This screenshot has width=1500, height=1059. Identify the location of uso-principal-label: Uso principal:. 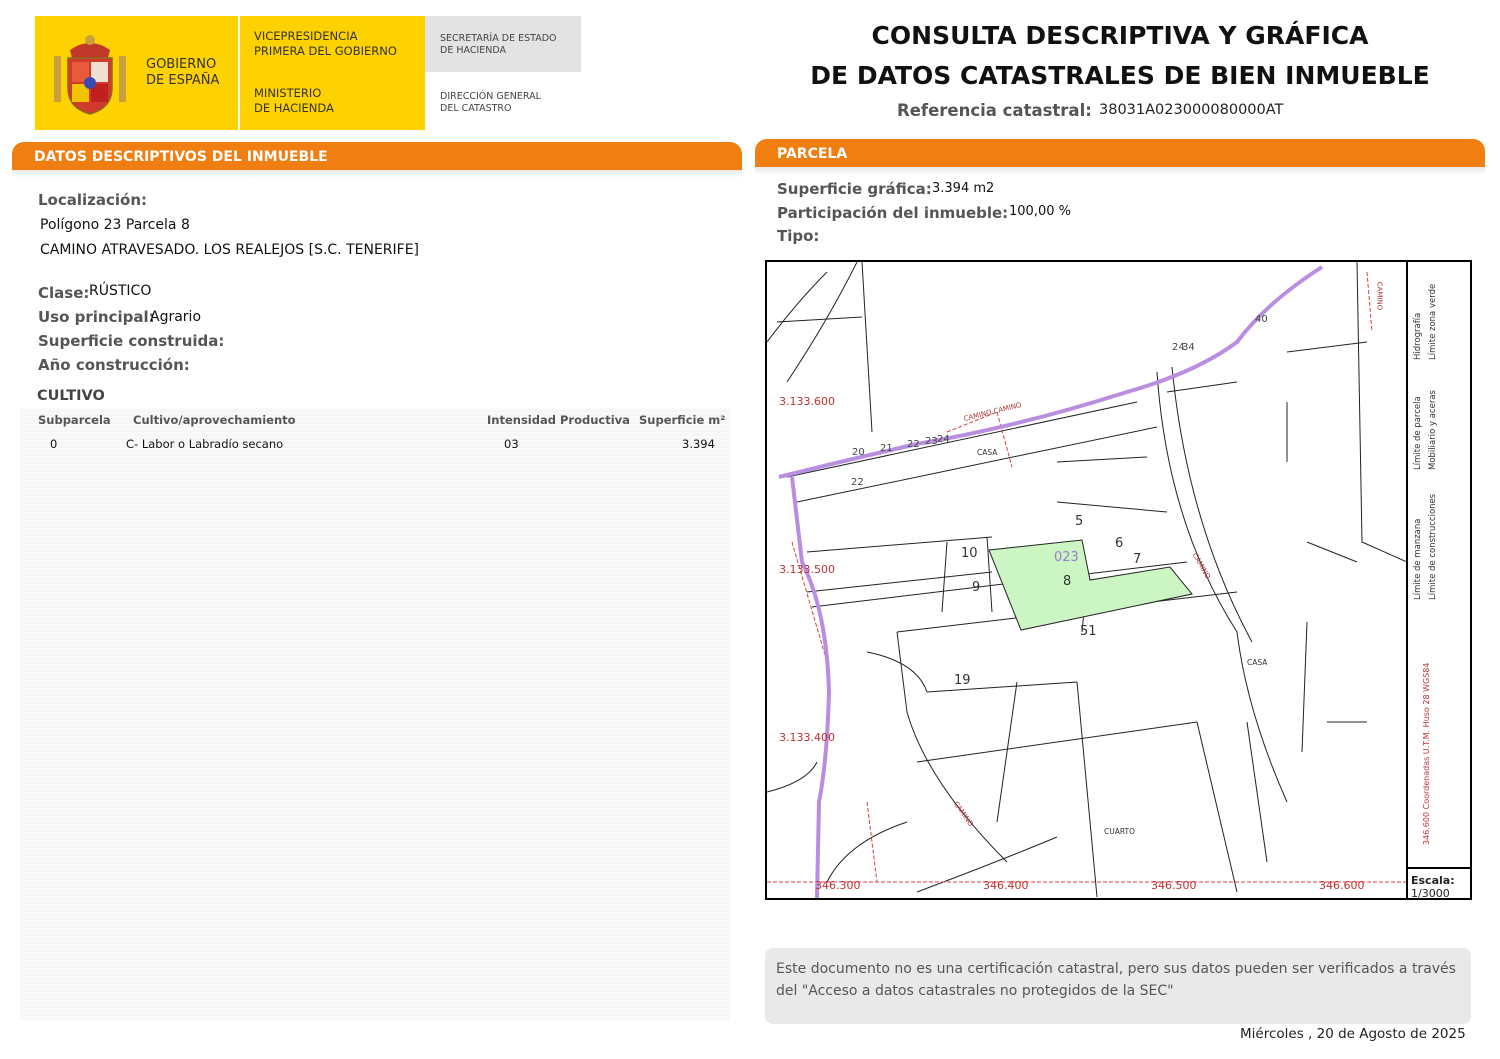
(96, 317).